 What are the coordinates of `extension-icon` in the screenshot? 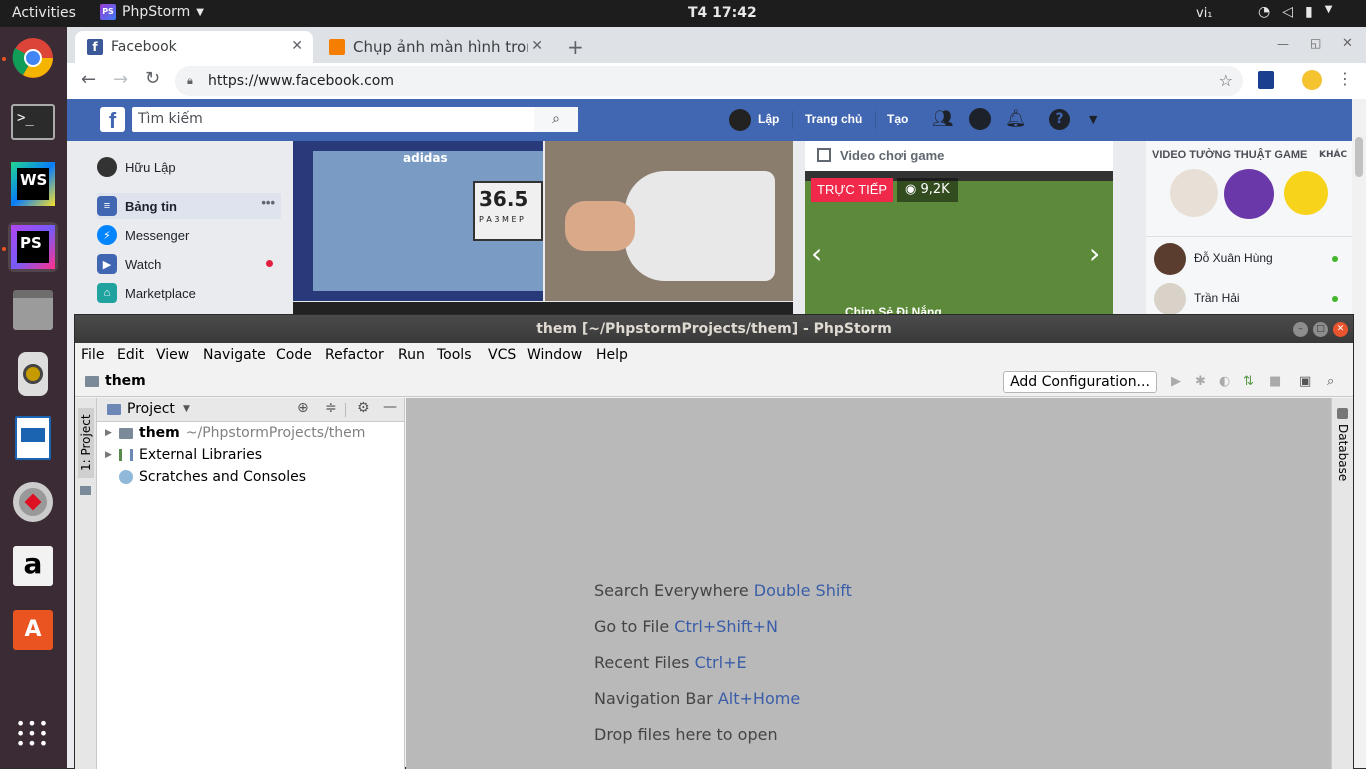 It's located at (1266, 80).